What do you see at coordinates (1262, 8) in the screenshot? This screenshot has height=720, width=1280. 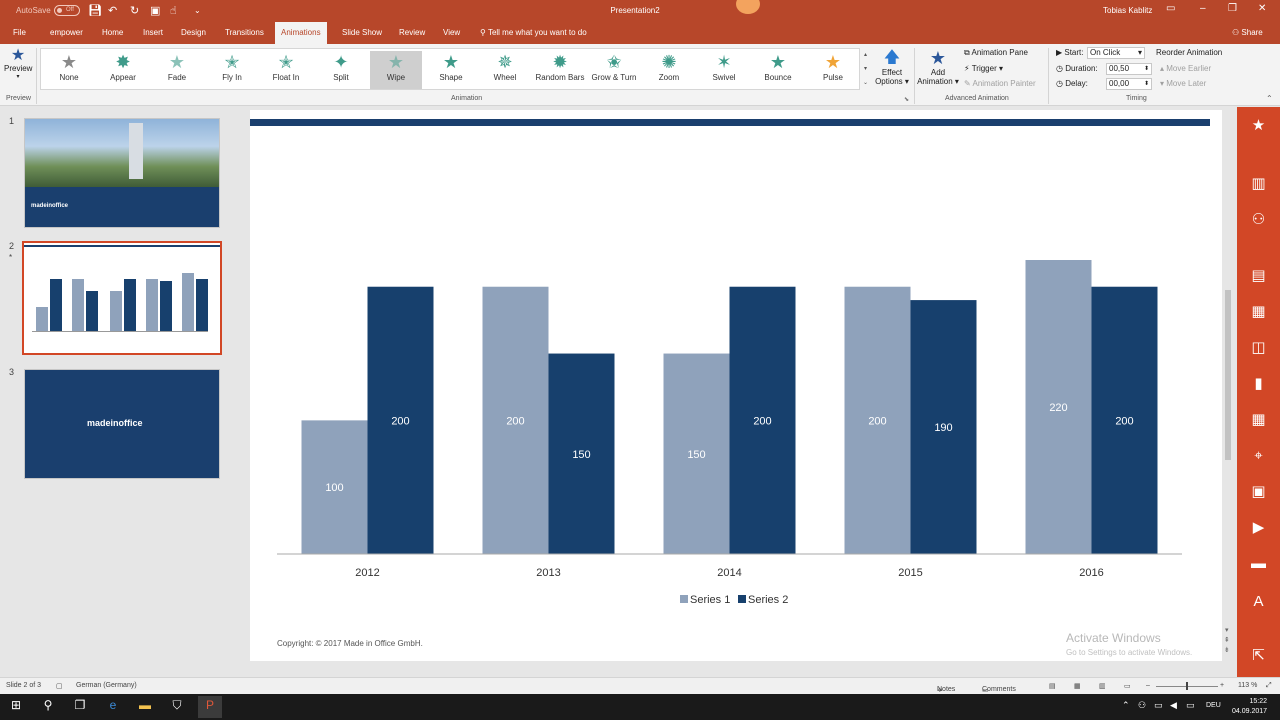 I see `close-icon: ✕` at bounding box center [1262, 8].